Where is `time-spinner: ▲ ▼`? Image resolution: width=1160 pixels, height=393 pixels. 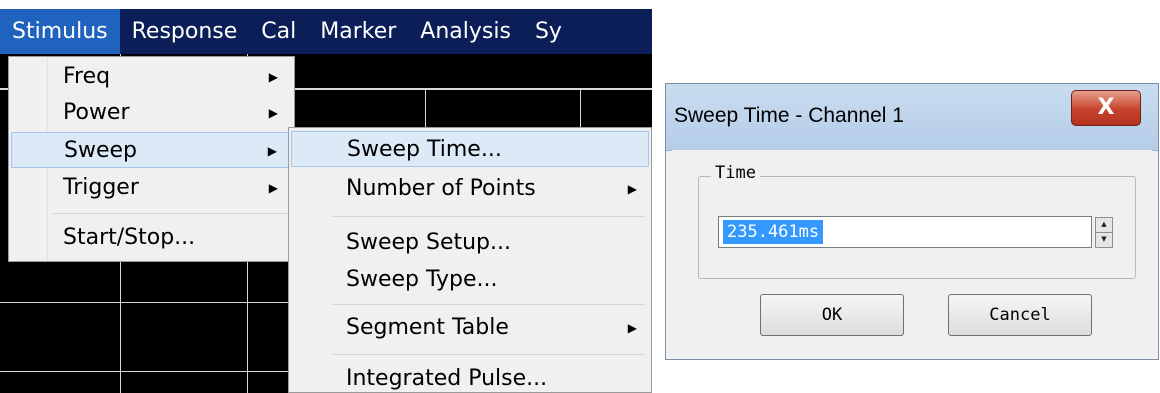 time-spinner: ▲ ▼ is located at coordinates (1104, 232).